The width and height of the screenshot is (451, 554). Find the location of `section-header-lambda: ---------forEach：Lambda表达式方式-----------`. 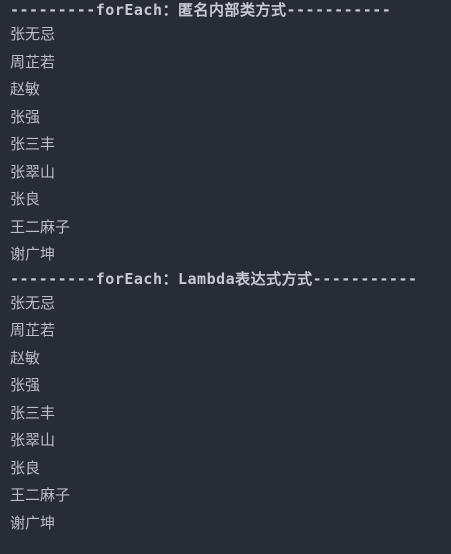

section-header-lambda: ---------forEach：Lambda表达式方式----------- is located at coordinates (214, 278).